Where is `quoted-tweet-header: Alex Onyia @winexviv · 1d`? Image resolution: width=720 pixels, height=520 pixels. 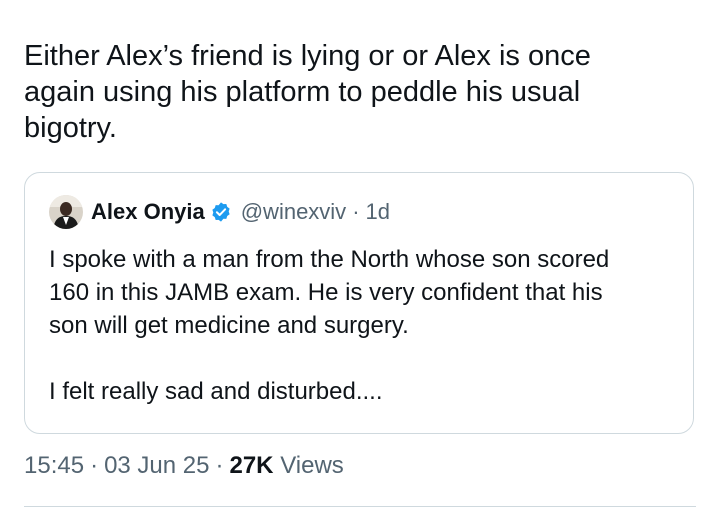
quoted-tweet-header: Alex Onyia @winexviv · 1d is located at coordinates (219, 212).